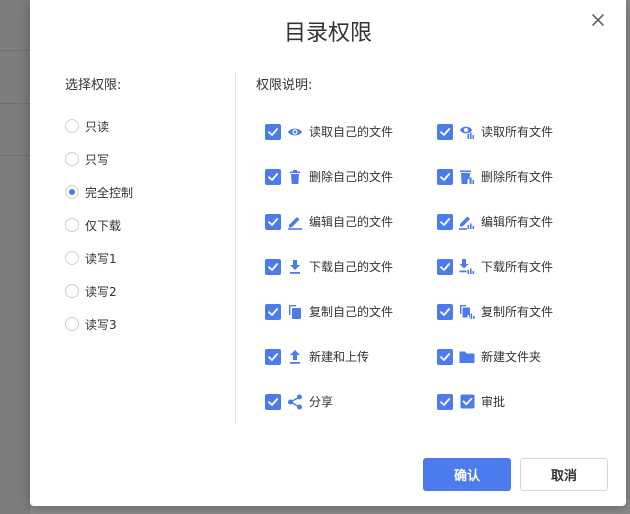  I want to click on read-all-icon, so click(467, 132).